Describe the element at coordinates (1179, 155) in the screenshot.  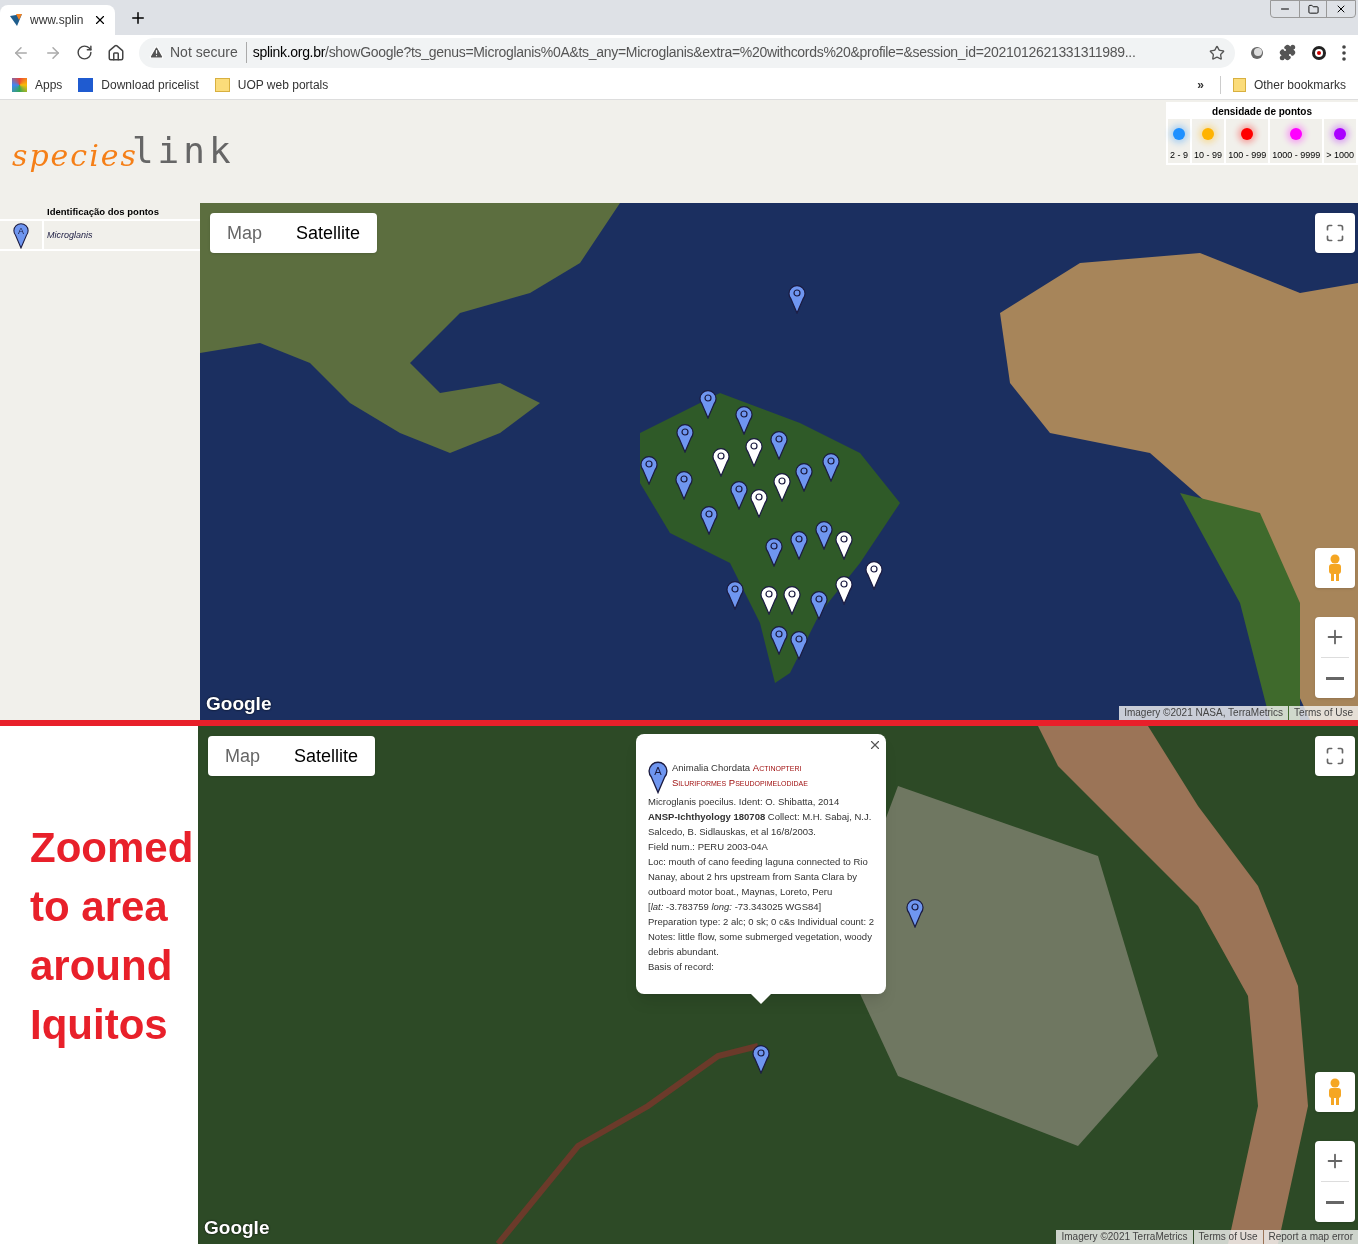
I see `density-range: 2 - 9` at that location.